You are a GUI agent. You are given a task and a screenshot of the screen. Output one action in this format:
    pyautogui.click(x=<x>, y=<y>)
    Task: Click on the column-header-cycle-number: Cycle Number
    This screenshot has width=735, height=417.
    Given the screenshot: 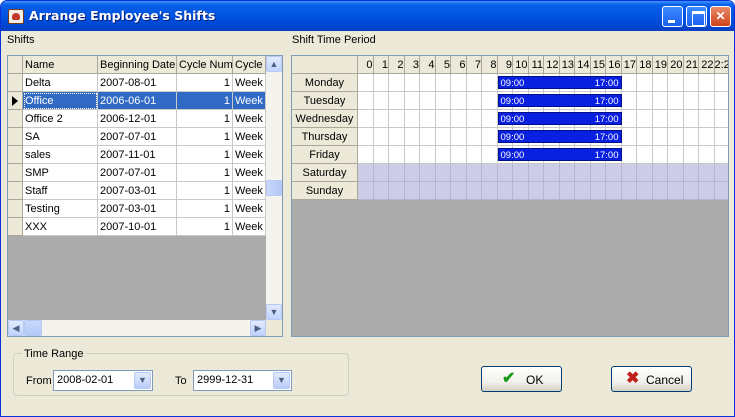 What is the action you would take?
    pyautogui.click(x=205, y=65)
    